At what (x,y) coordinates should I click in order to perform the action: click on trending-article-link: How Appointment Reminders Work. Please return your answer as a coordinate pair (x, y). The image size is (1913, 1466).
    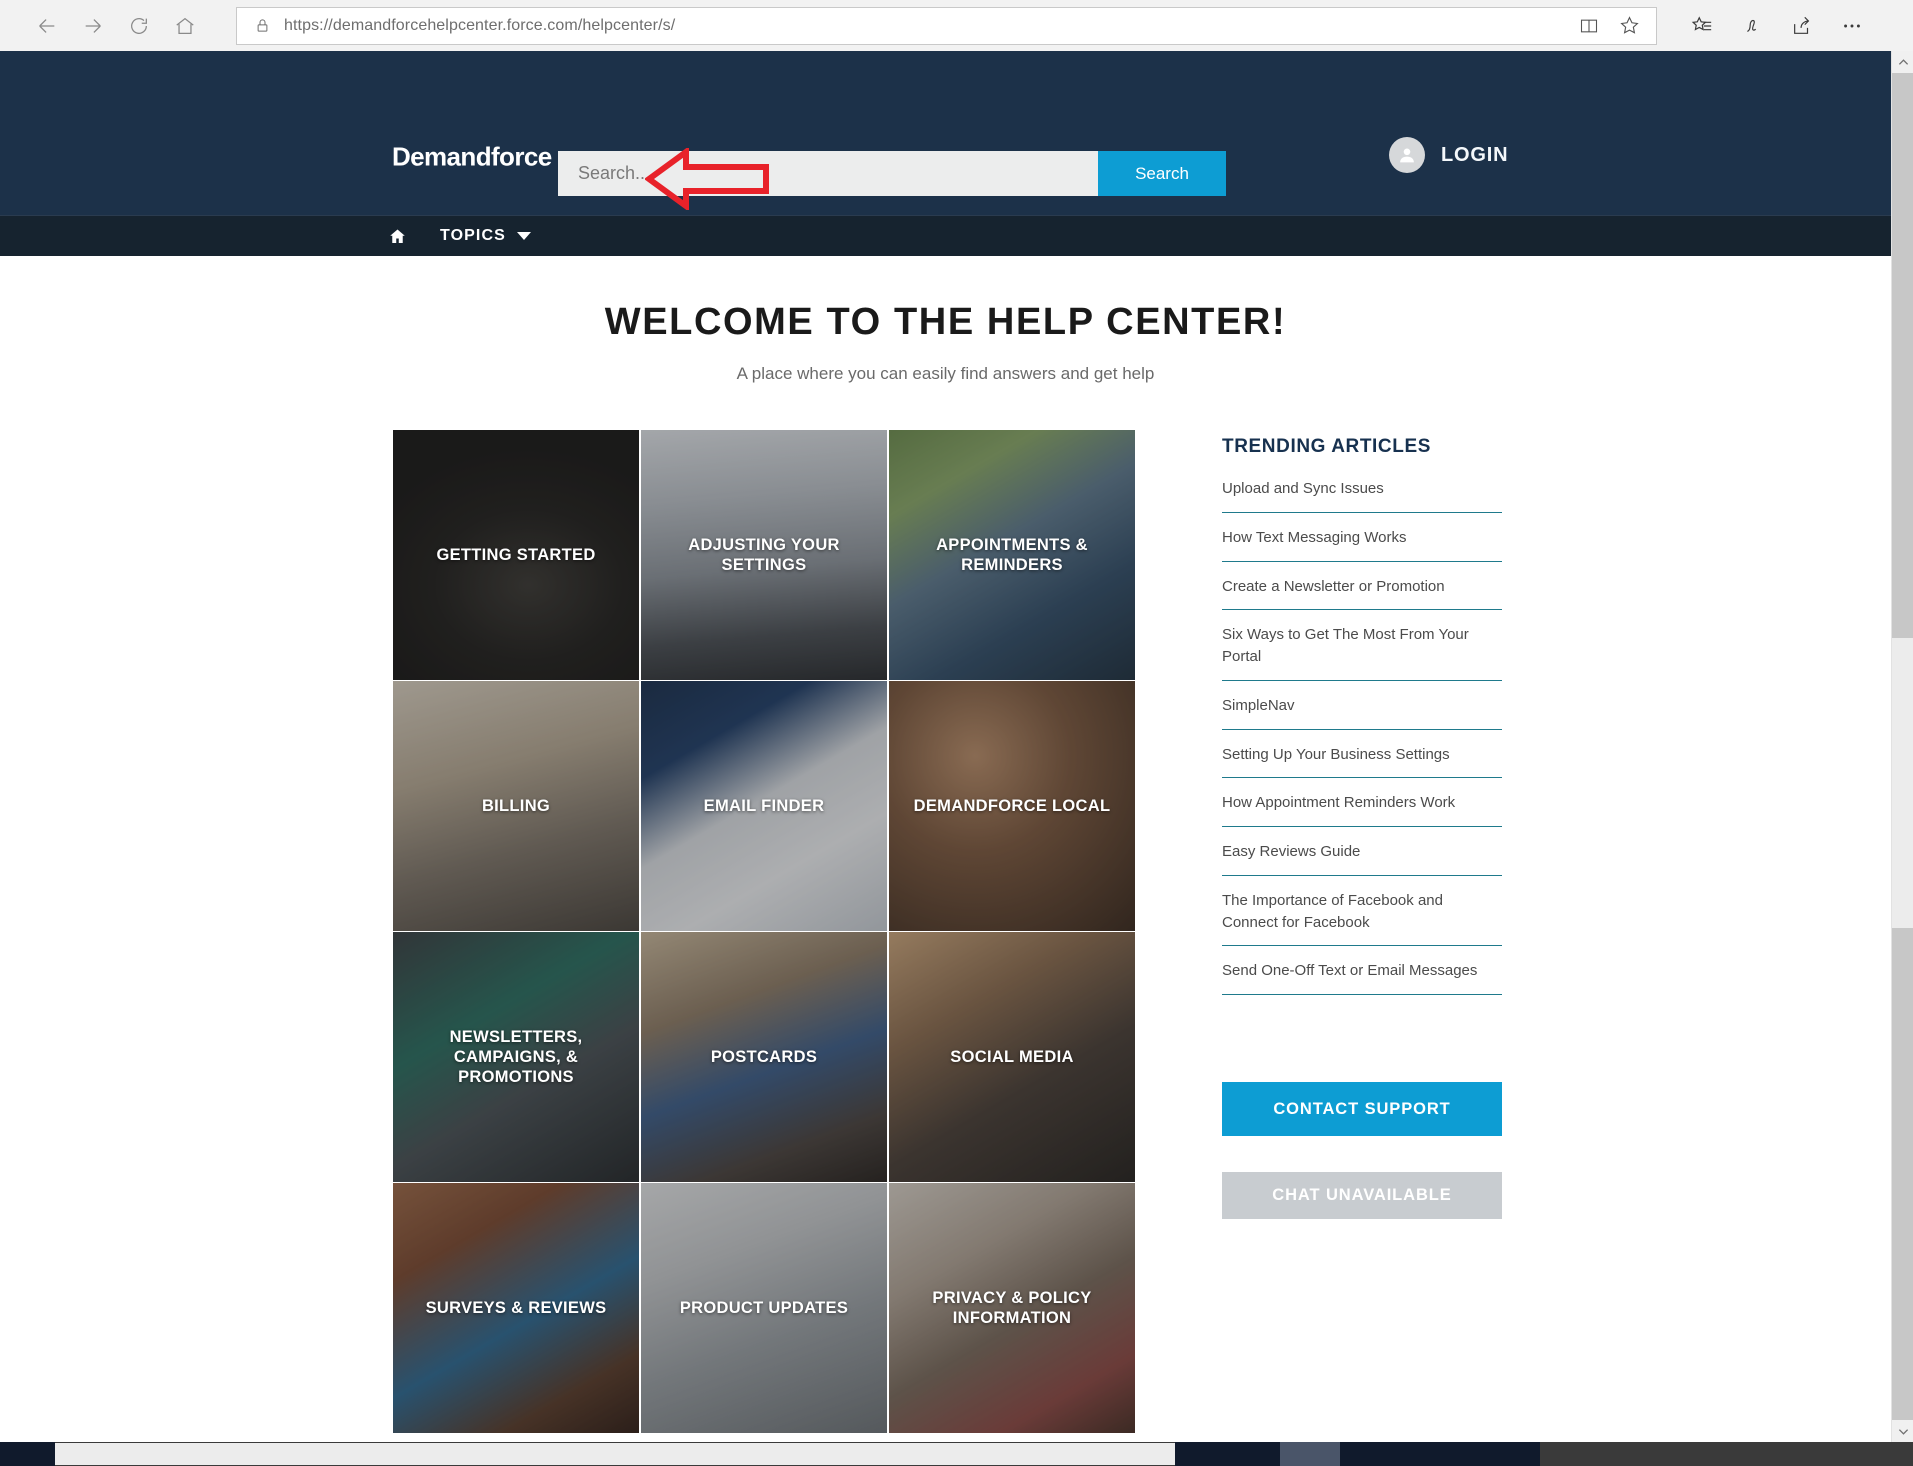
    Looking at the image, I should click on (1362, 809).